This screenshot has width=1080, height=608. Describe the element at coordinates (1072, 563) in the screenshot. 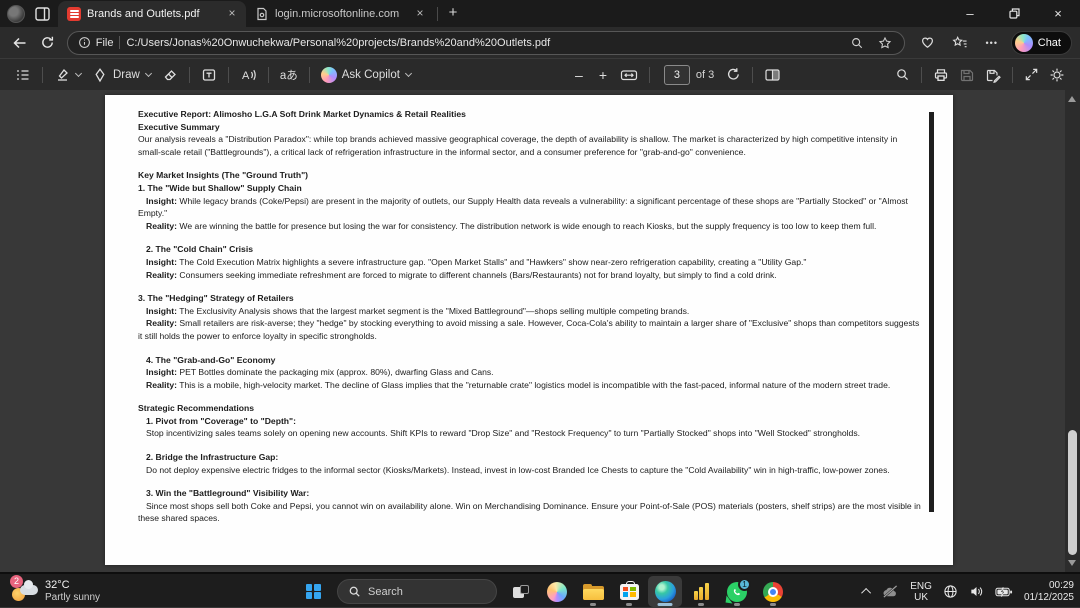

I see `scroll-down-icon` at that location.